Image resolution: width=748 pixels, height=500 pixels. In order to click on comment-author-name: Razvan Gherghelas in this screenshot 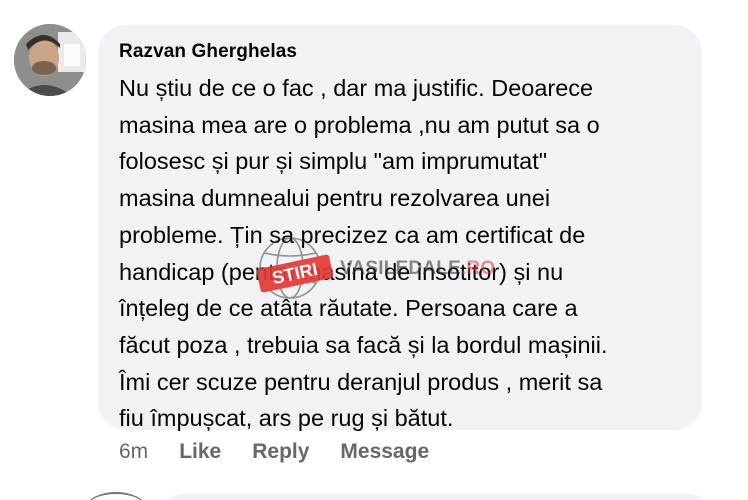, I will do `click(208, 52)`.